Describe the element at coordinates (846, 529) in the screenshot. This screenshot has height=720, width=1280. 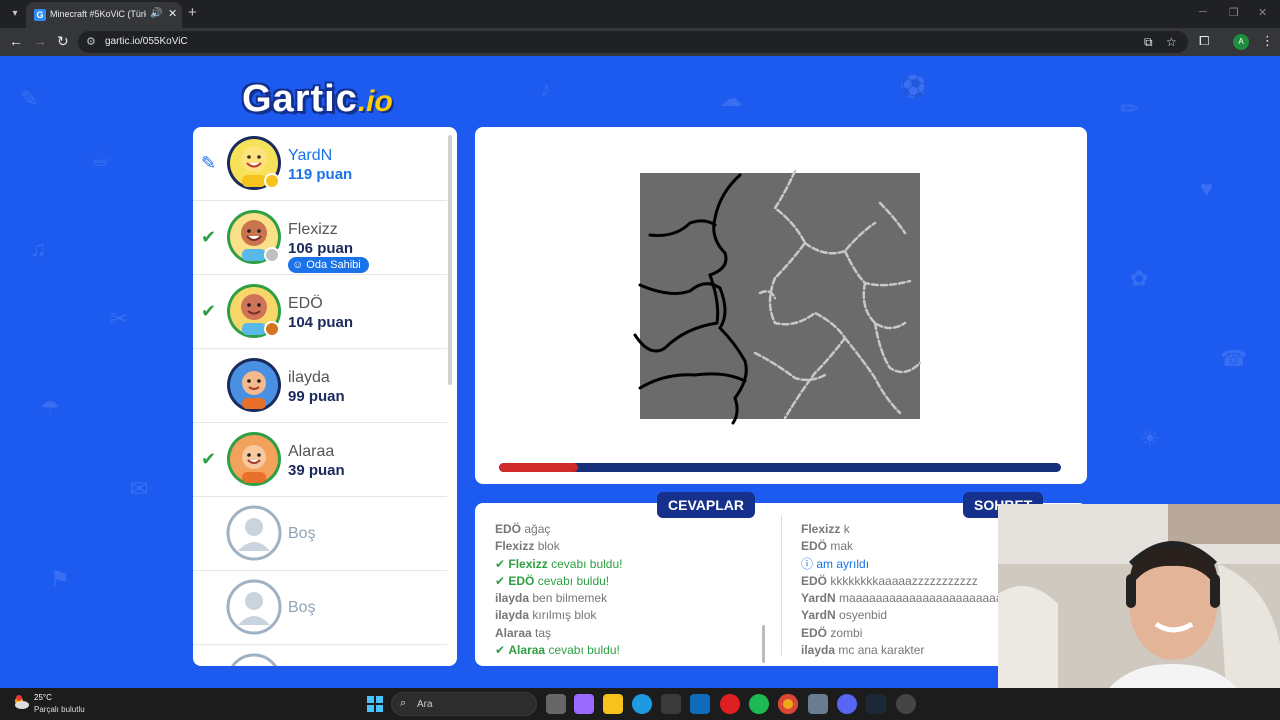
I see `chat-text: k` at that location.